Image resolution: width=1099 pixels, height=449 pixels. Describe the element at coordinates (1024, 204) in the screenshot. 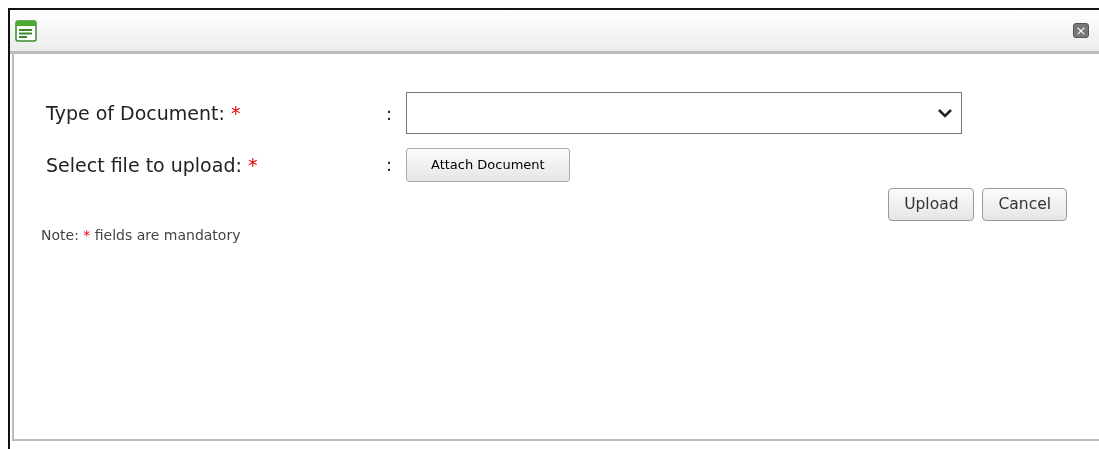

I see `cancel-button: Cancel` at that location.